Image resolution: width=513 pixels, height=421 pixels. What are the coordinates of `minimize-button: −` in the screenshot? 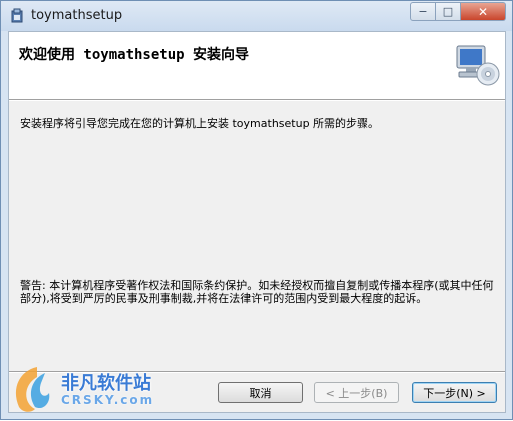 It's located at (423, 11).